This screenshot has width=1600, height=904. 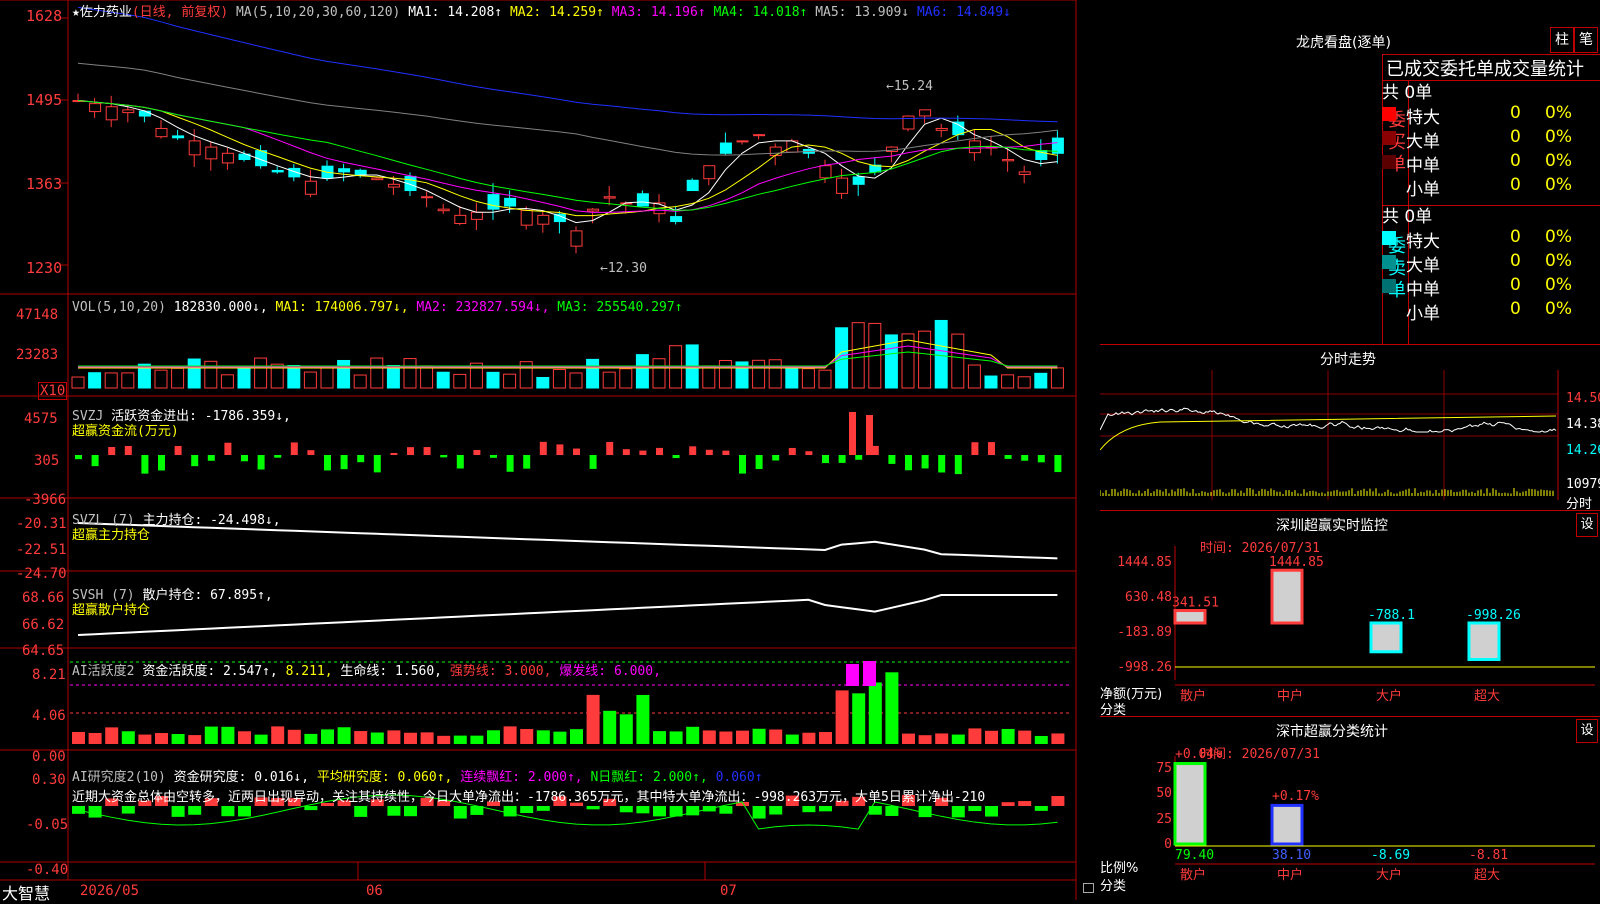 What do you see at coordinates (53, 391) in the screenshot?
I see `vol-unit: X10` at bounding box center [53, 391].